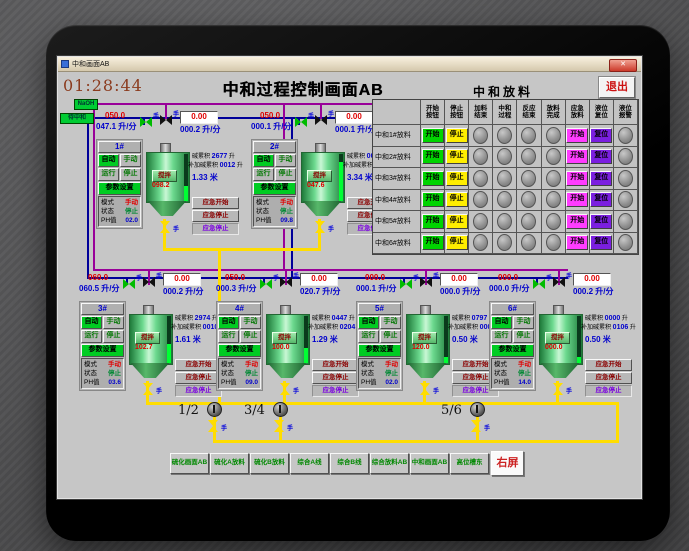 The image size is (689, 551). I want to click on nav-button: 硫化画面AB, so click(189, 463).